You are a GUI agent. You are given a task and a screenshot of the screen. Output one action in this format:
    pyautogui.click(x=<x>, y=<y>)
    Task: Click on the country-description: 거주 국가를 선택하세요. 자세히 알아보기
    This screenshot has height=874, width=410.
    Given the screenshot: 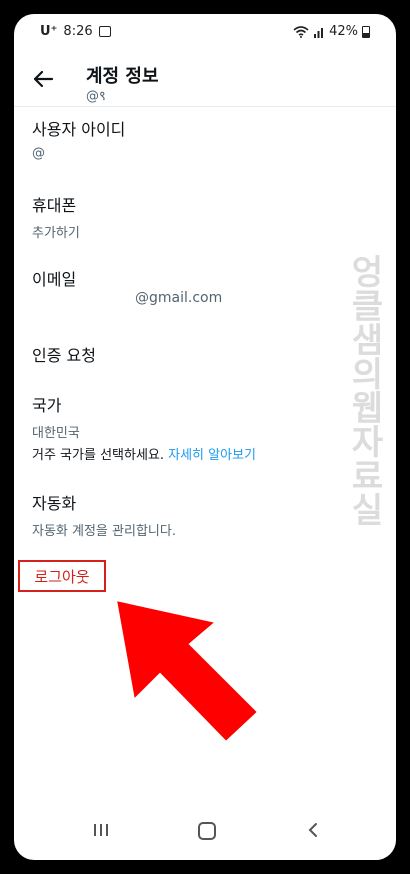 What is the action you would take?
    pyautogui.click(x=144, y=453)
    